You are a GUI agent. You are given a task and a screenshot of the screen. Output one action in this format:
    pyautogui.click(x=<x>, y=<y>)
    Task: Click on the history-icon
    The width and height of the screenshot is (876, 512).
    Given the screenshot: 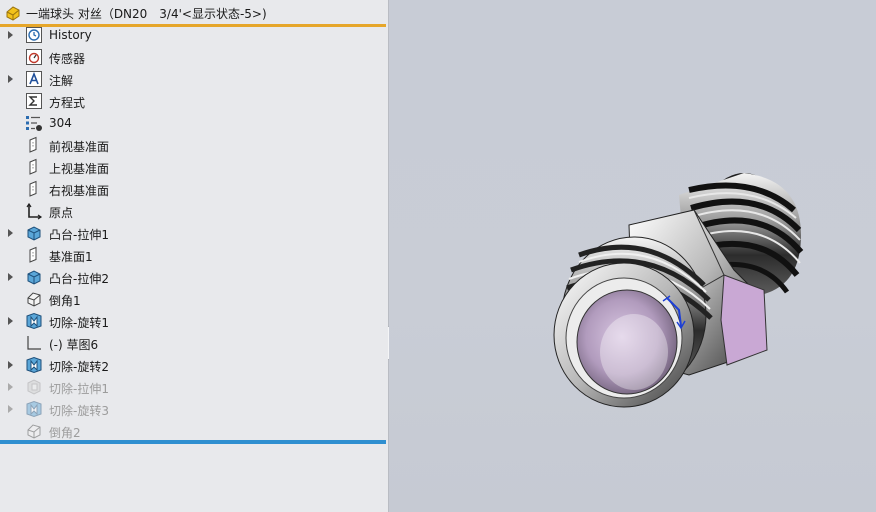 What is the action you would take?
    pyautogui.click(x=34, y=35)
    